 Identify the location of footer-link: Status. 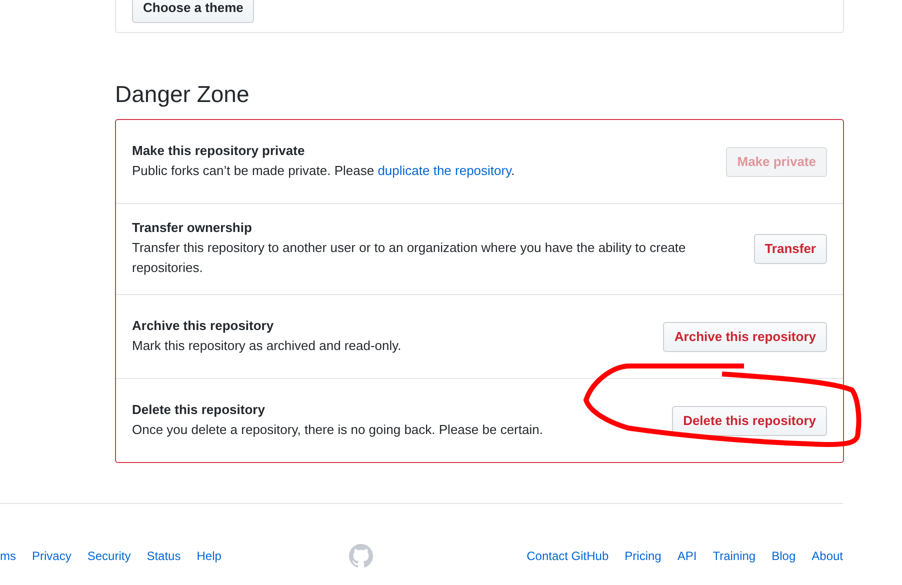
(163, 556).